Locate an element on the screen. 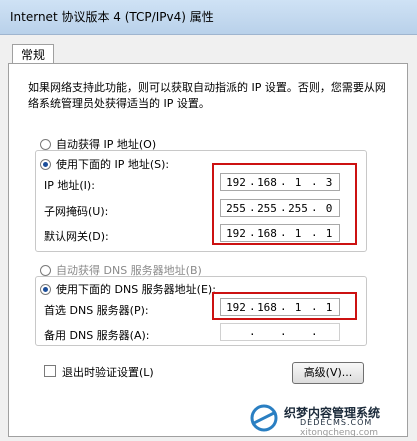 The height and width of the screenshot is (441, 417). validate-checkbox is located at coordinates (50, 371).